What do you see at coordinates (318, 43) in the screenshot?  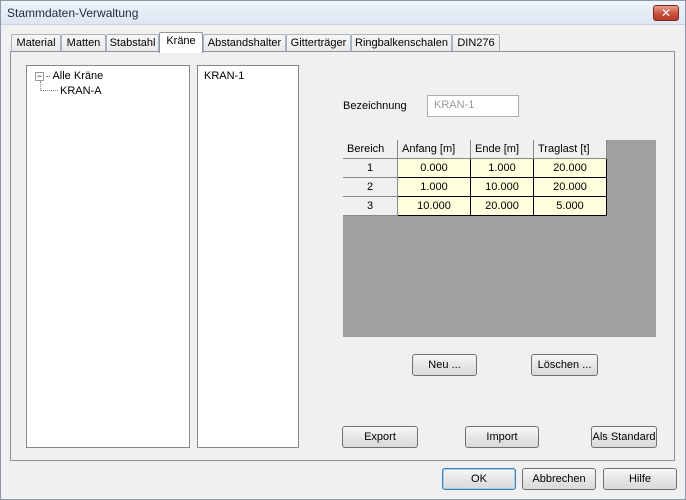 I see `tab-gittertraeger: Gitterträger` at bounding box center [318, 43].